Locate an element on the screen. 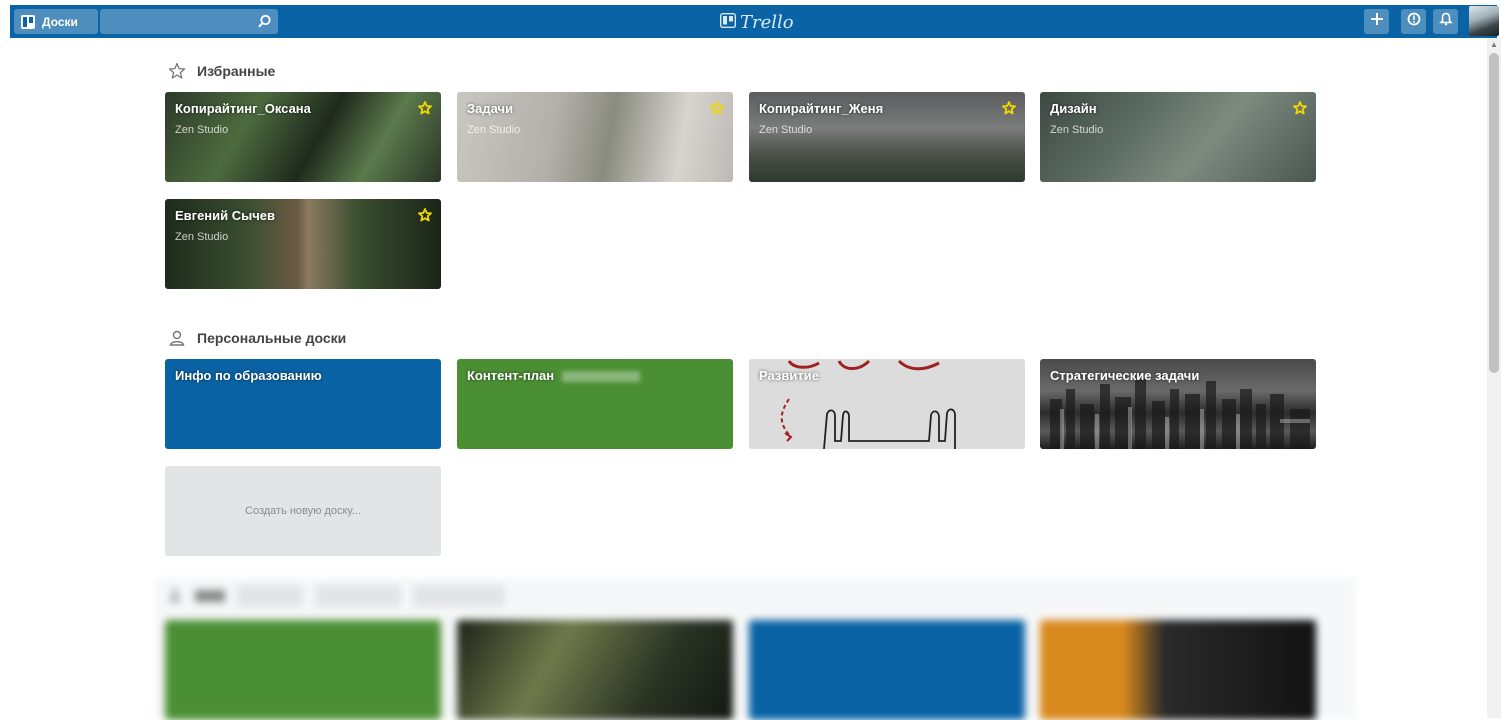 The width and height of the screenshot is (1501, 720). bell-icon is located at coordinates (1445, 21).